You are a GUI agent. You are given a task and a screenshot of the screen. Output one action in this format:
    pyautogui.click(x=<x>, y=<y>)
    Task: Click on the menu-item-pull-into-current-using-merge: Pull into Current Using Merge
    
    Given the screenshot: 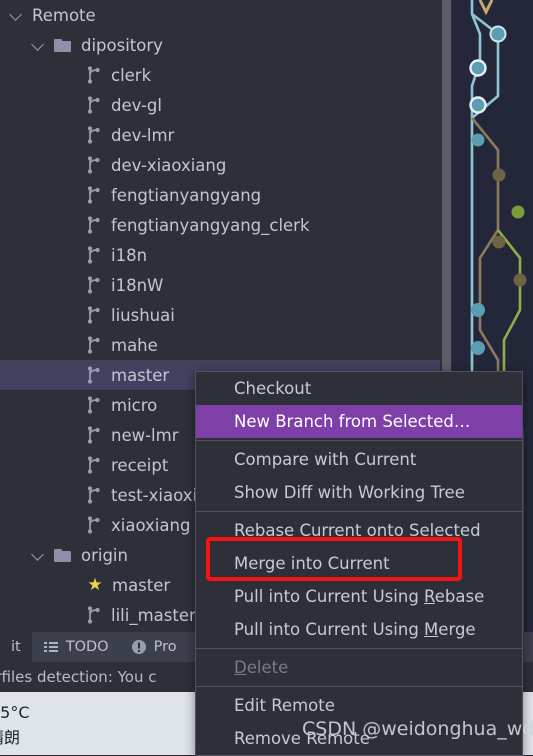 What is the action you would take?
    pyautogui.click(x=359, y=629)
    